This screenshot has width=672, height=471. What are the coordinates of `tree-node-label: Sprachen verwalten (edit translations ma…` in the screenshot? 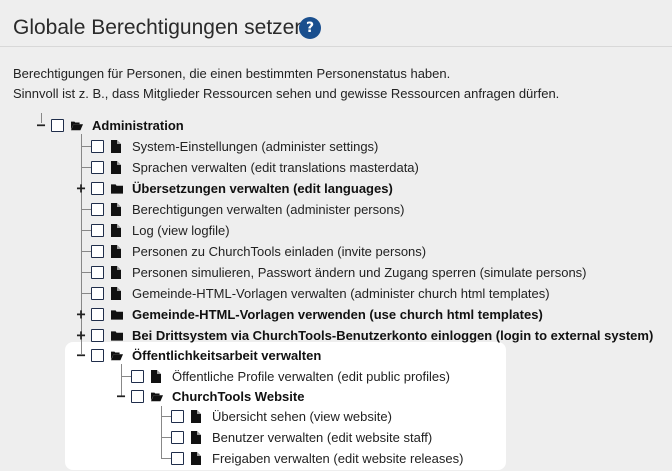 It's located at (275, 167).